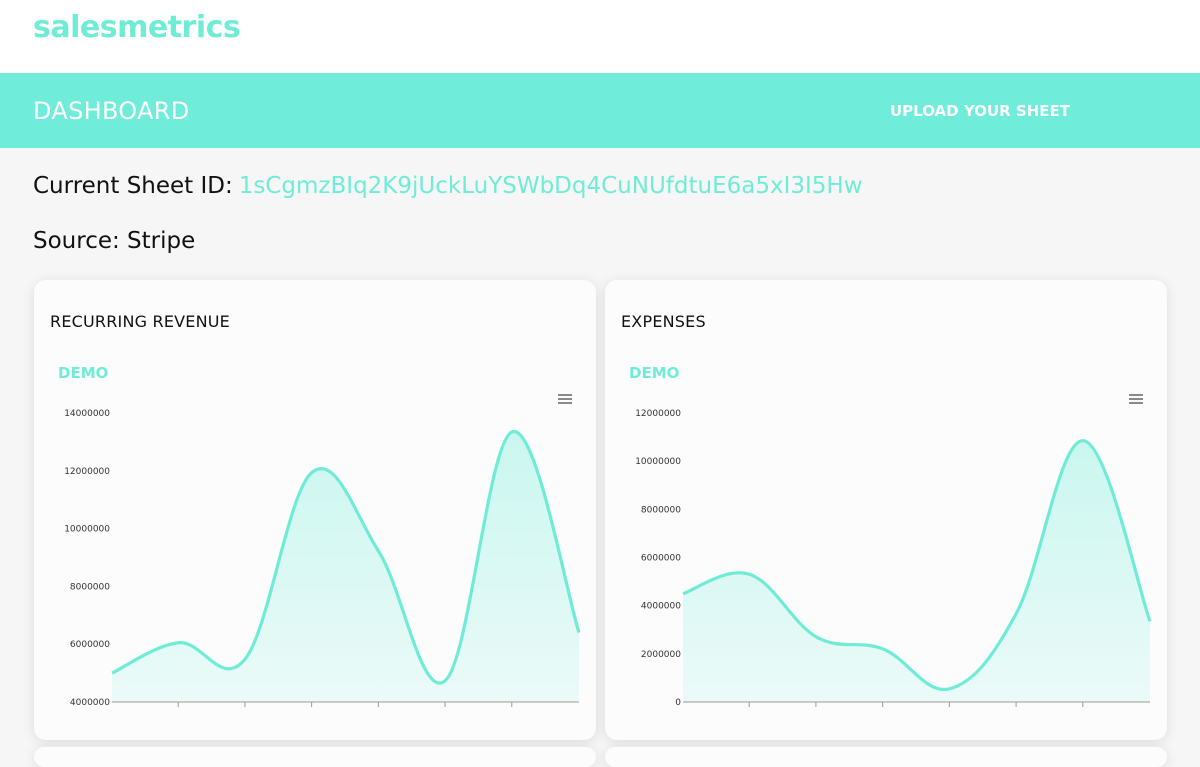 The height and width of the screenshot is (767, 1200). Describe the element at coordinates (87, 414) in the screenshot. I see `y-tick-label: 14000000` at that location.